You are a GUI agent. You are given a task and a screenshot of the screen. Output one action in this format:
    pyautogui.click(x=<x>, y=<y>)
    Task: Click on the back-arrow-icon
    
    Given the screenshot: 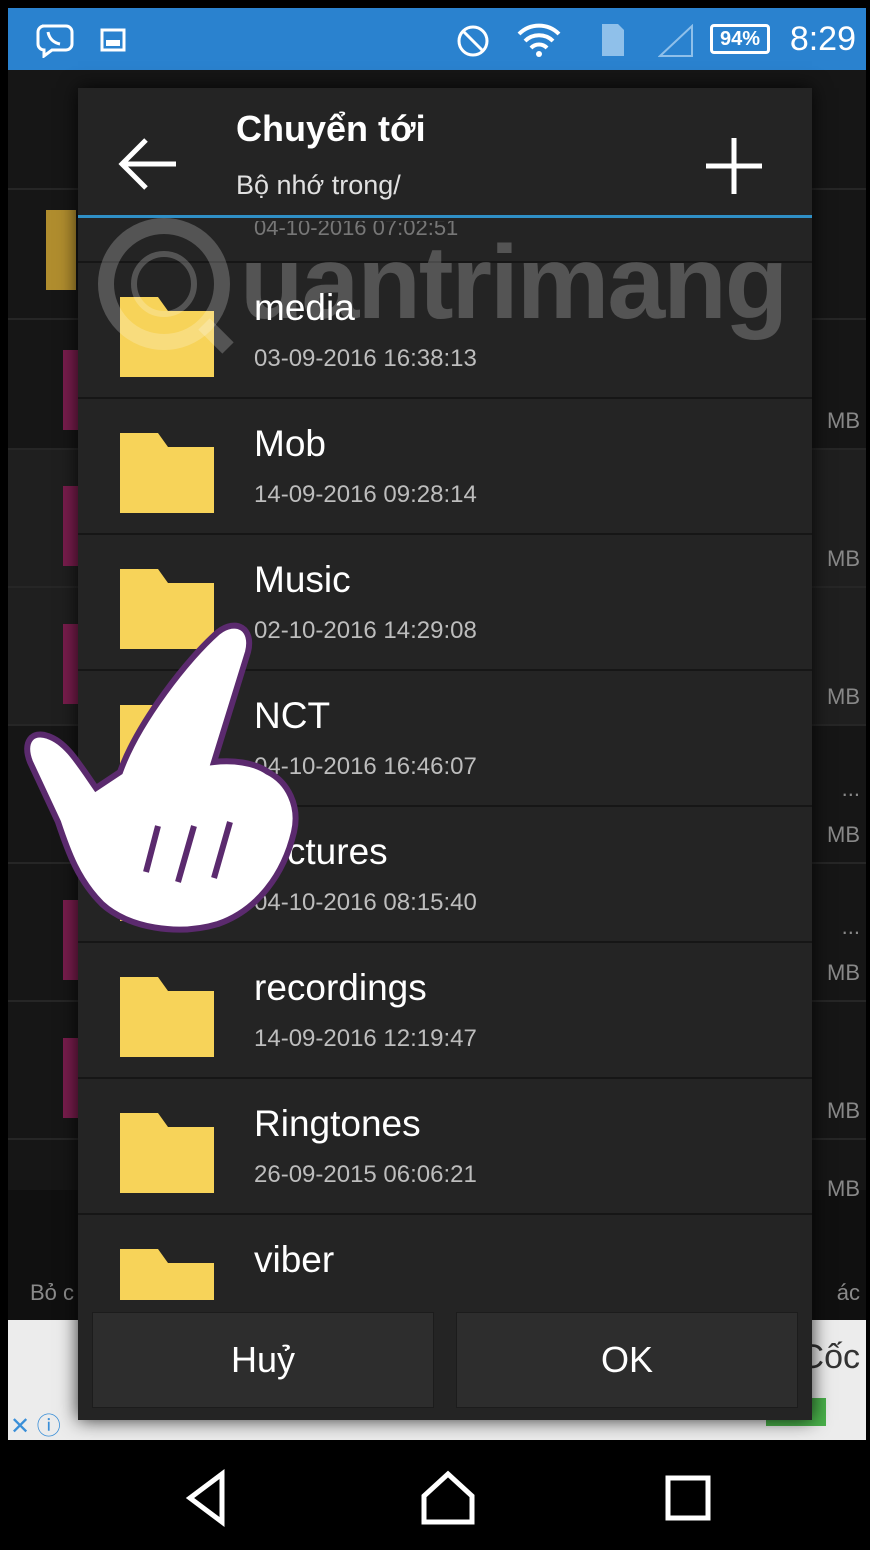 What is the action you would take?
    pyautogui.click(x=149, y=164)
    